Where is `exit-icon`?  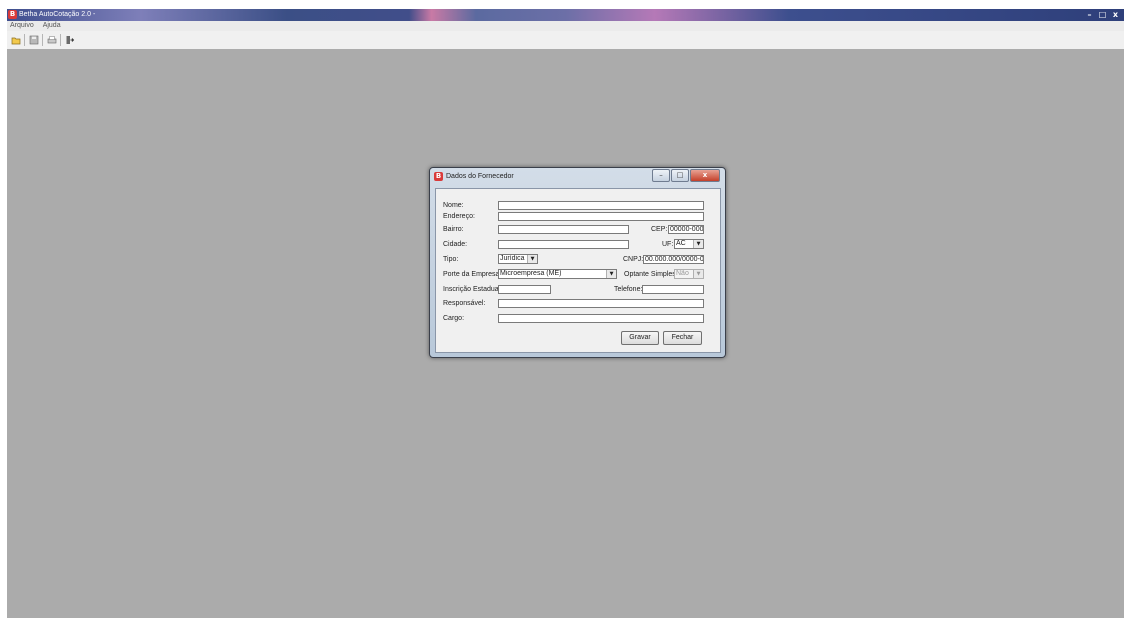 exit-icon is located at coordinates (70, 40).